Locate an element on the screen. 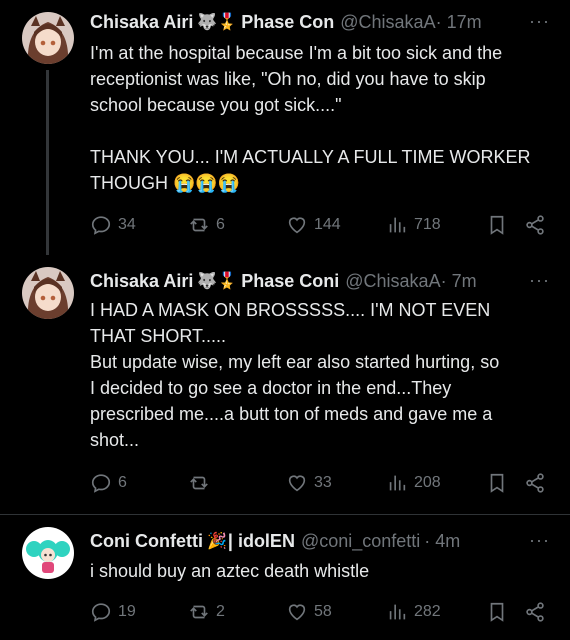 This screenshot has height=640, width=570. views-button: 718 is located at coordinates (413, 225).